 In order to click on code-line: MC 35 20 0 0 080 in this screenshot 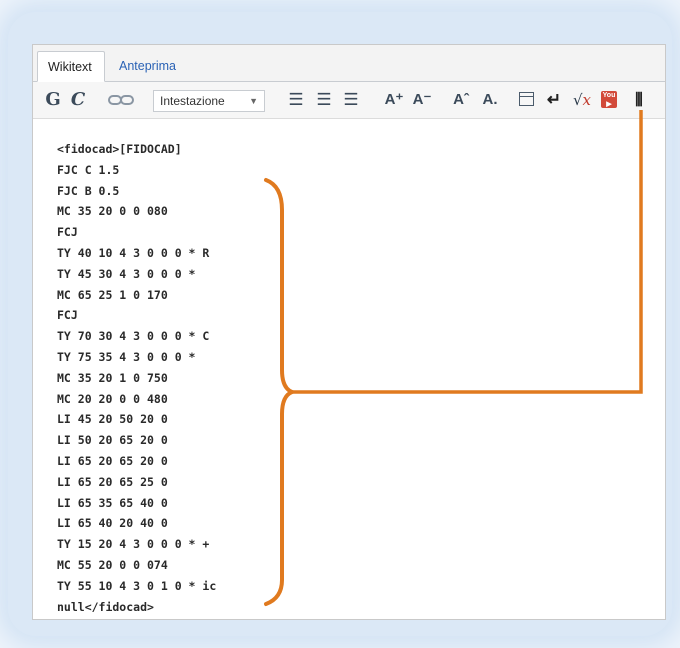, I will do `click(112, 211)`.